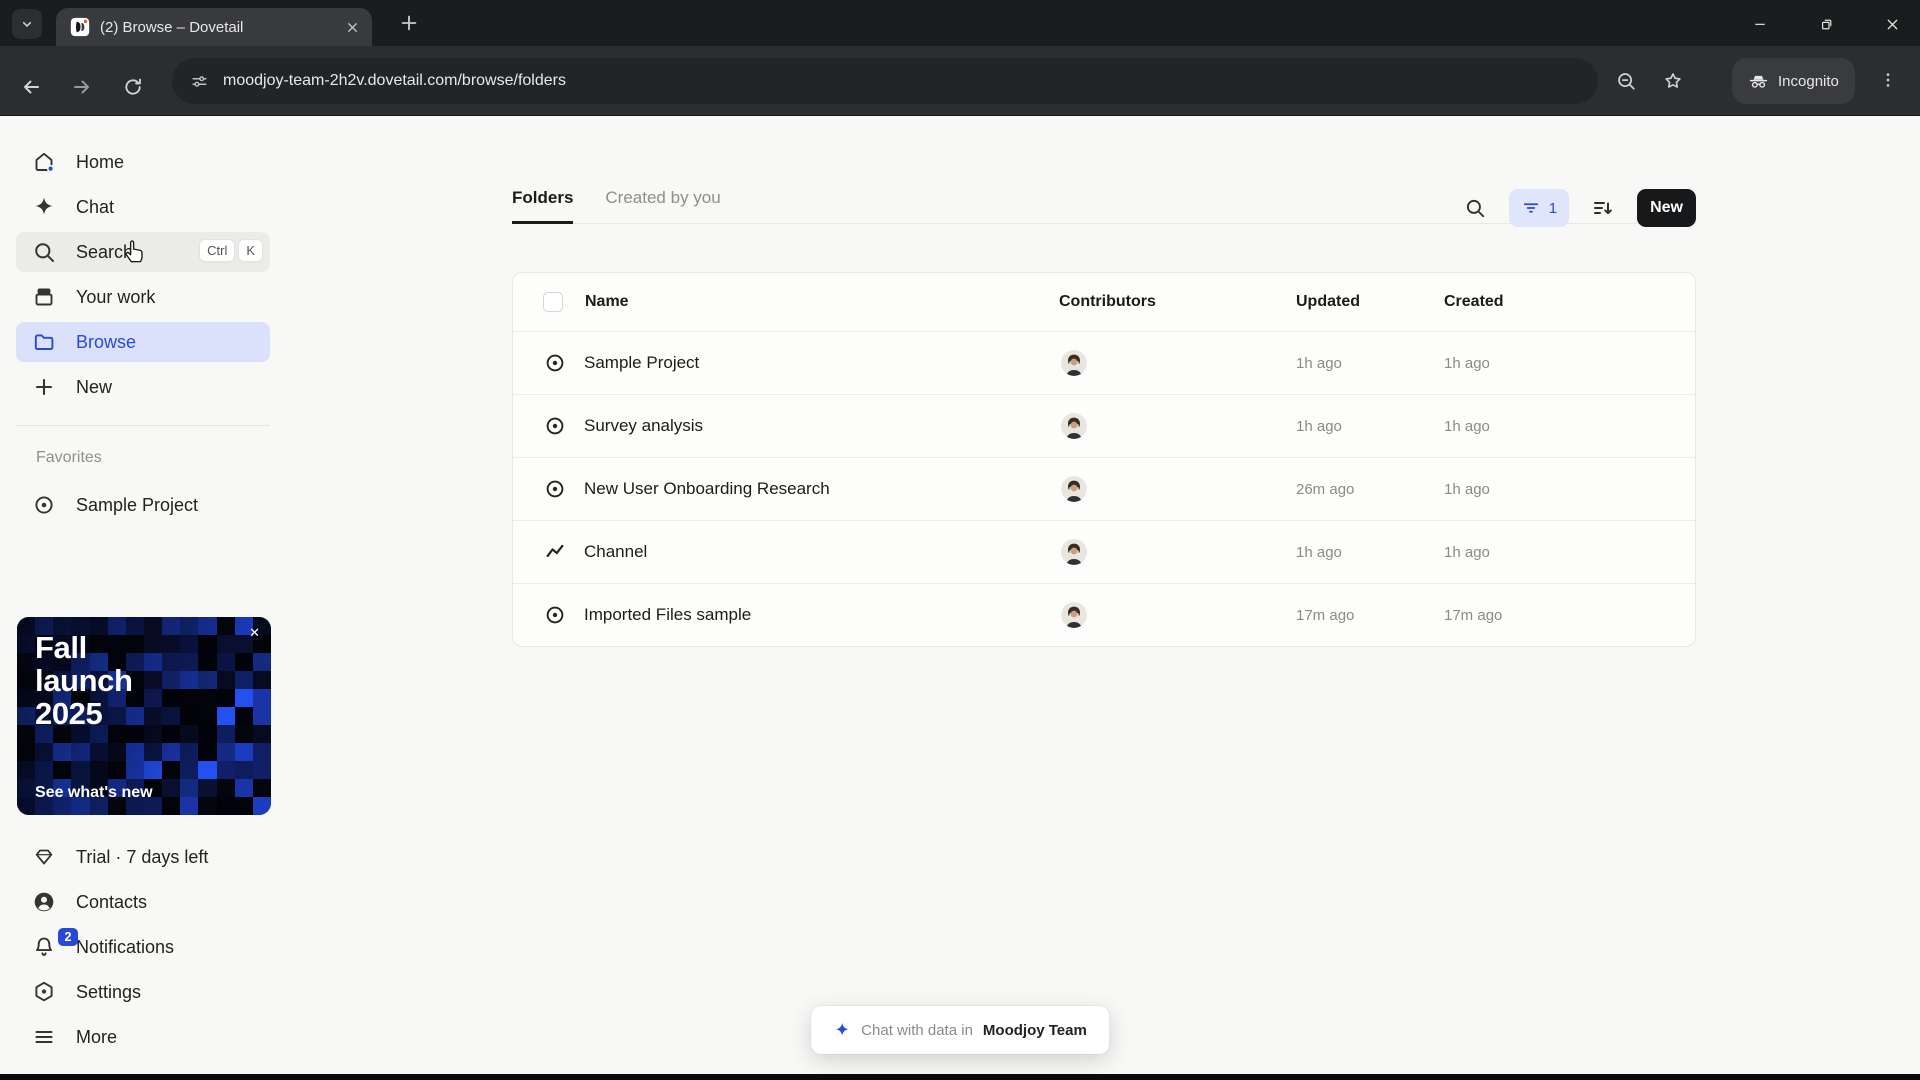 This screenshot has width=1920, height=1080. Describe the element at coordinates (1539, 208) in the screenshot. I see `filter-button: 1` at that location.